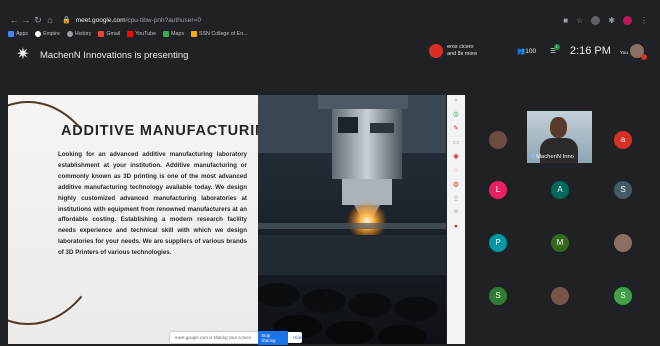 This screenshot has width=660, height=346. What do you see at coordinates (166, 34) in the screenshot?
I see `maps-icon` at bounding box center [166, 34].